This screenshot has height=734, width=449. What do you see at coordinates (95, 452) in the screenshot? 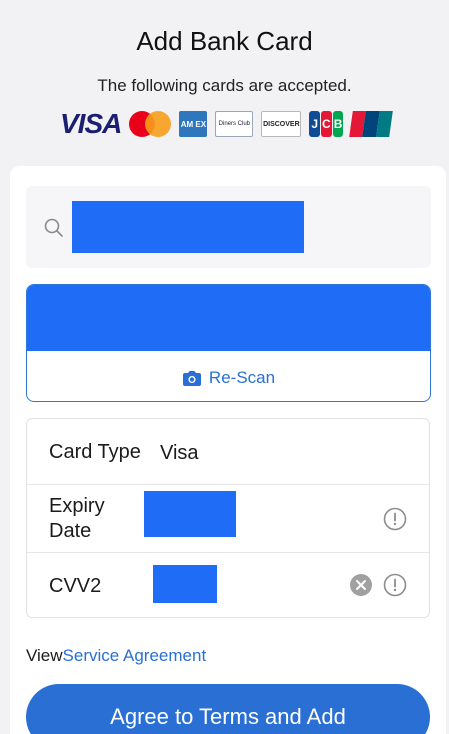
I see `card-type-label: Card Type` at bounding box center [95, 452].